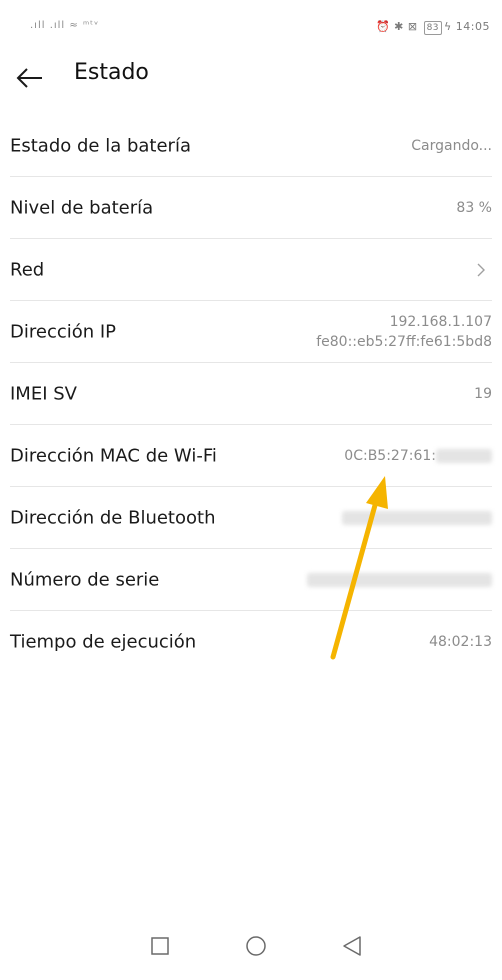 The height and width of the screenshot is (980, 502). I want to click on clock: 14:05, so click(472, 26).